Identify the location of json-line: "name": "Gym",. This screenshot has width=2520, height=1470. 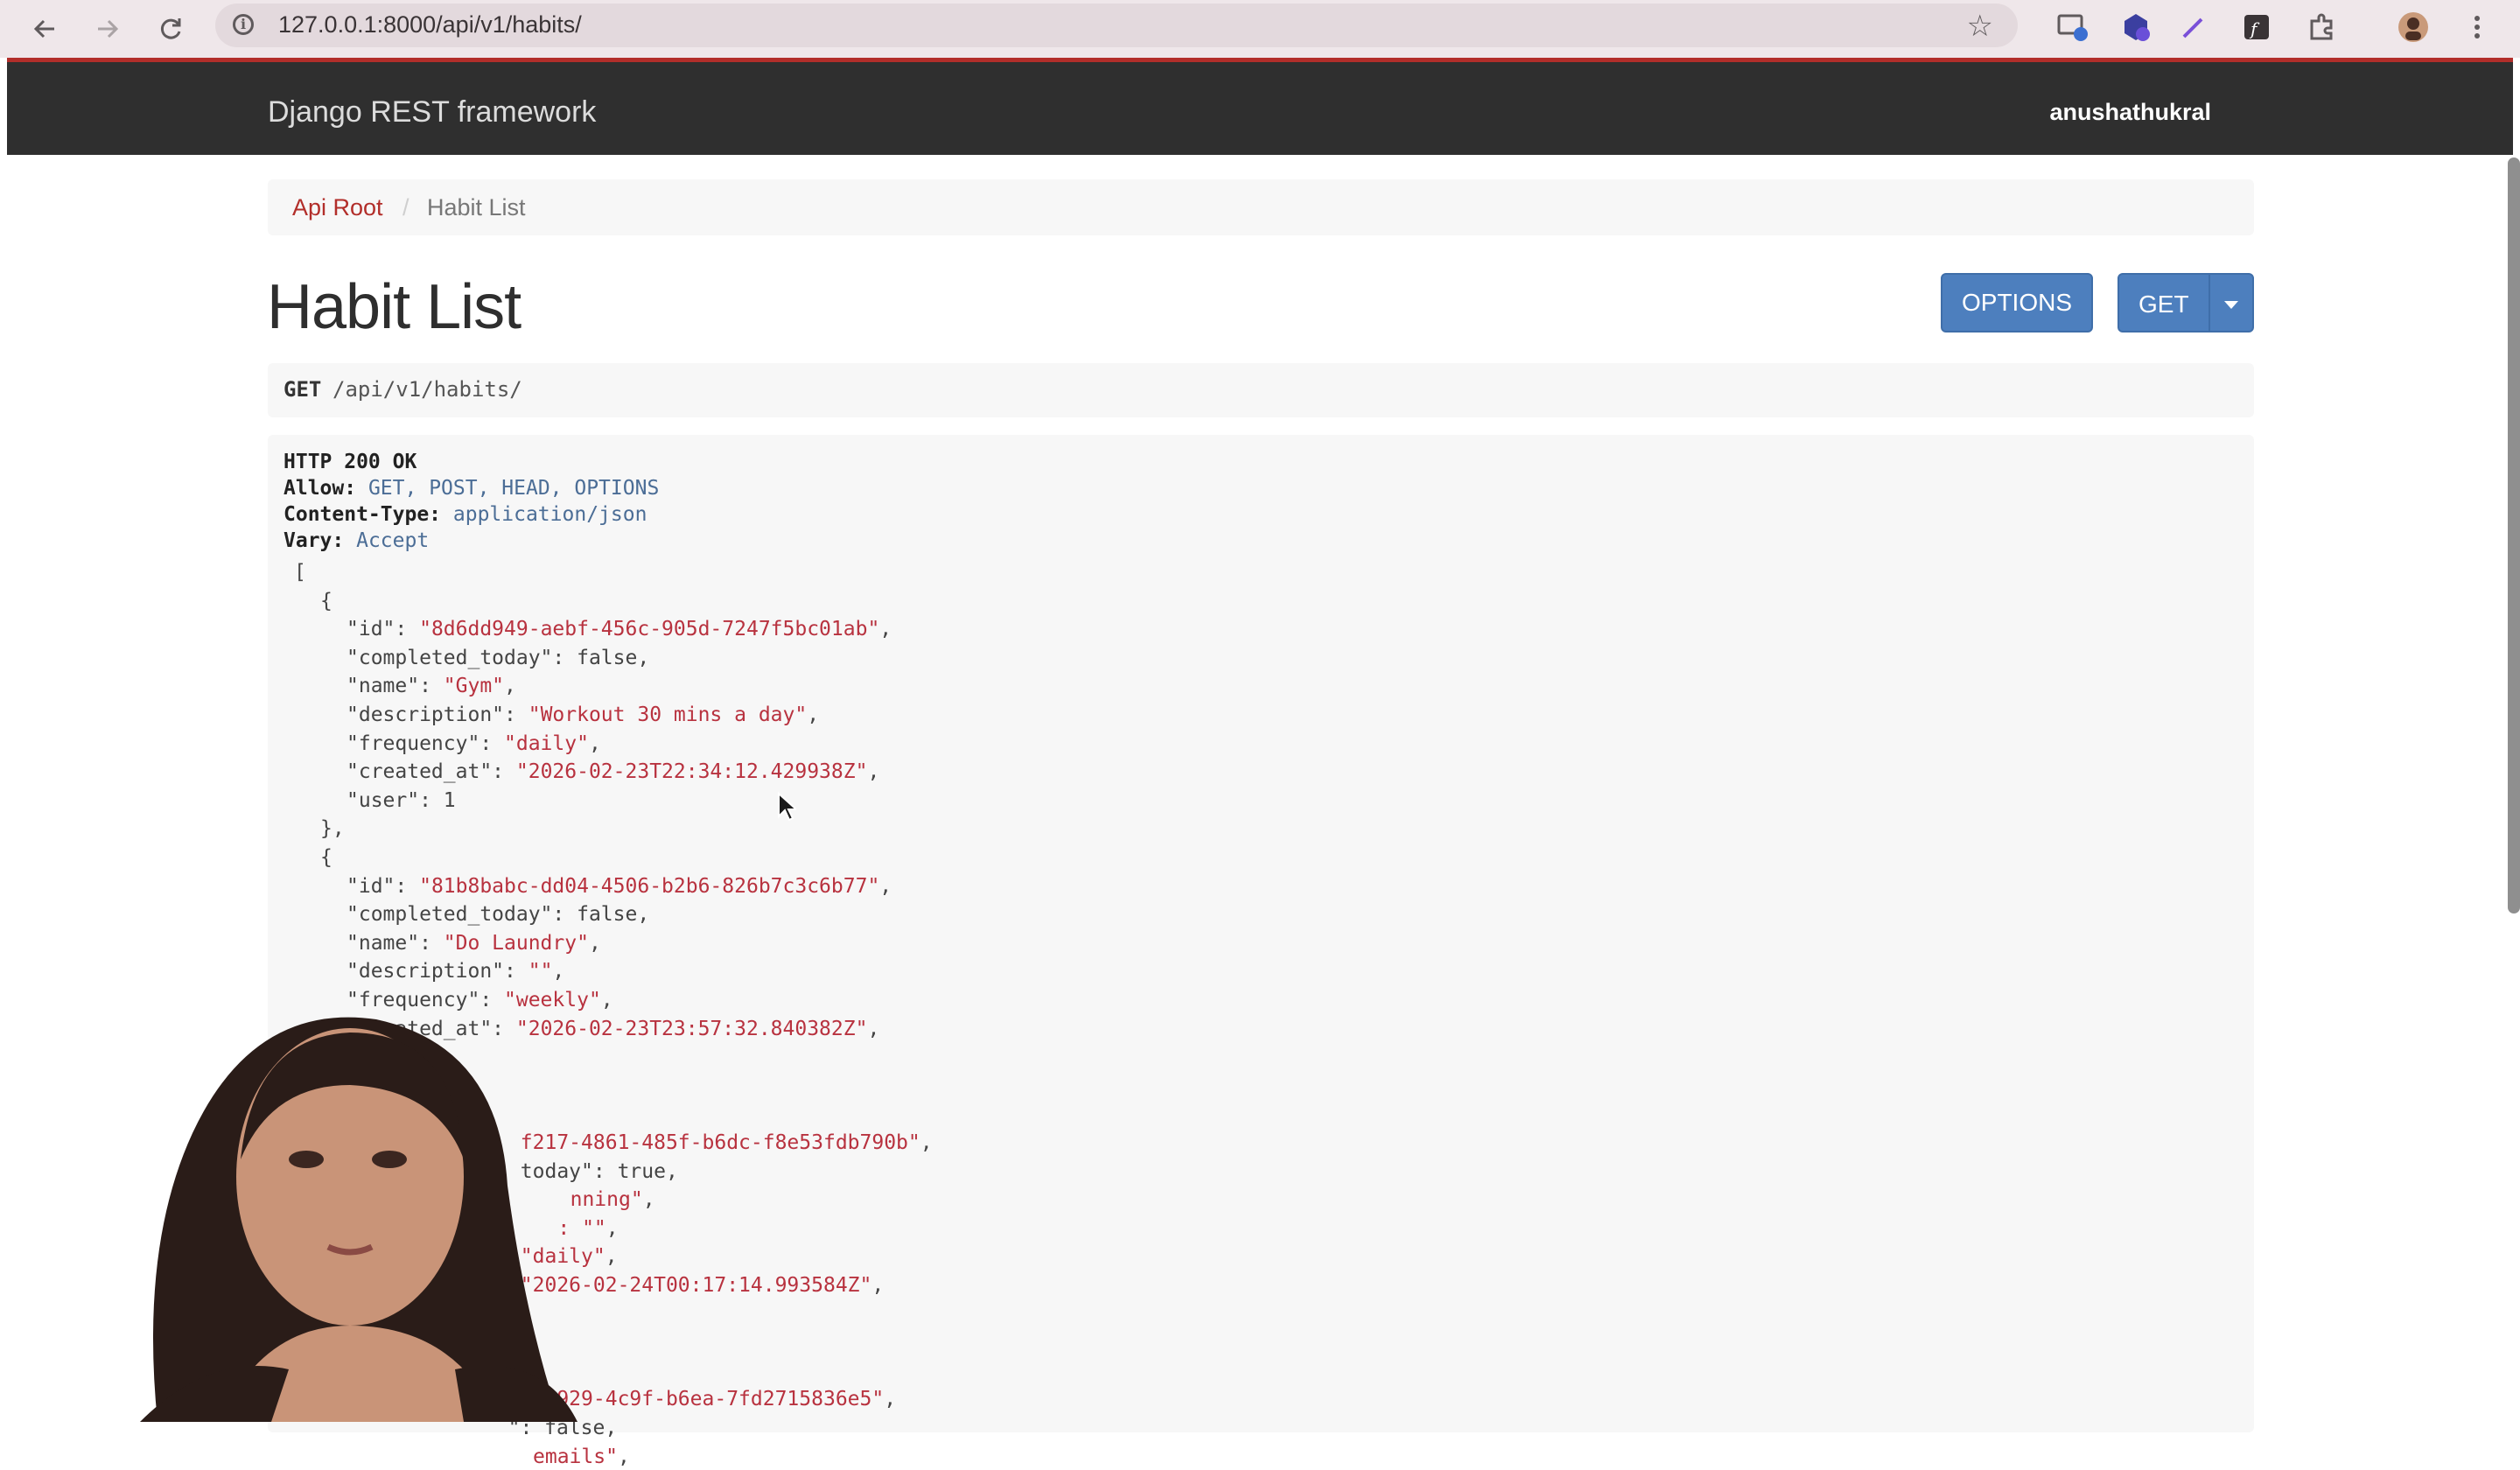
(431, 686).